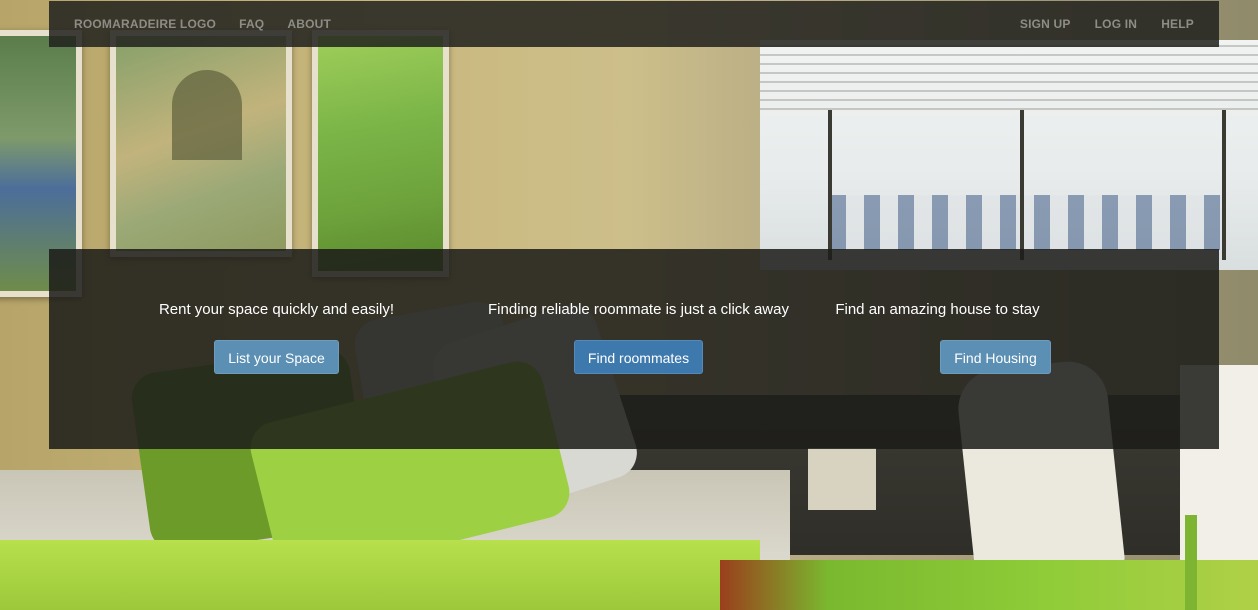 The width and height of the screenshot is (1258, 610). Describe the element at coordinates (276, 357) in the screenshot. I see `list-your-space-button: List your Space` at that location.